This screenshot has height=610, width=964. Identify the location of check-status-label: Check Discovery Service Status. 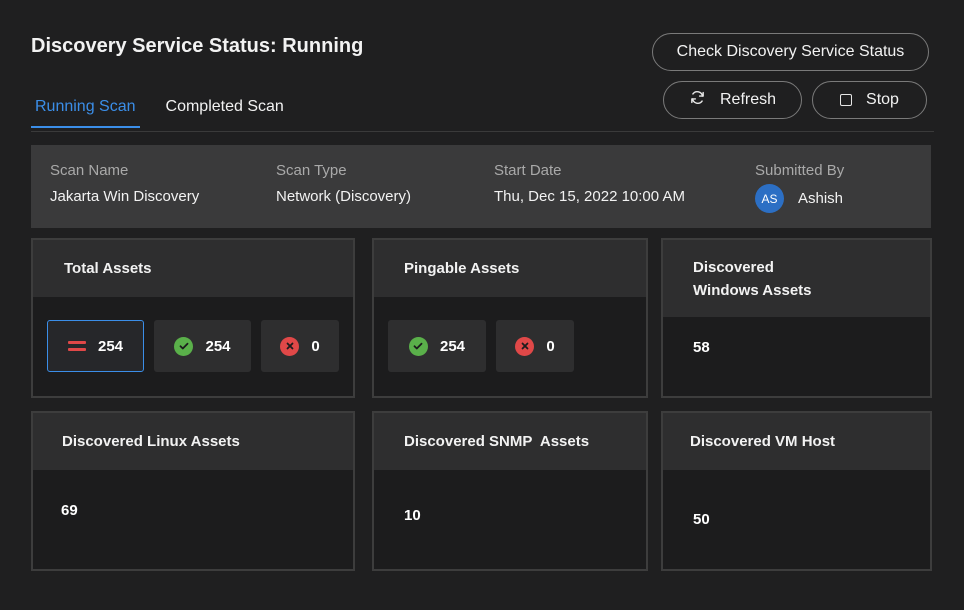
(790, 51).